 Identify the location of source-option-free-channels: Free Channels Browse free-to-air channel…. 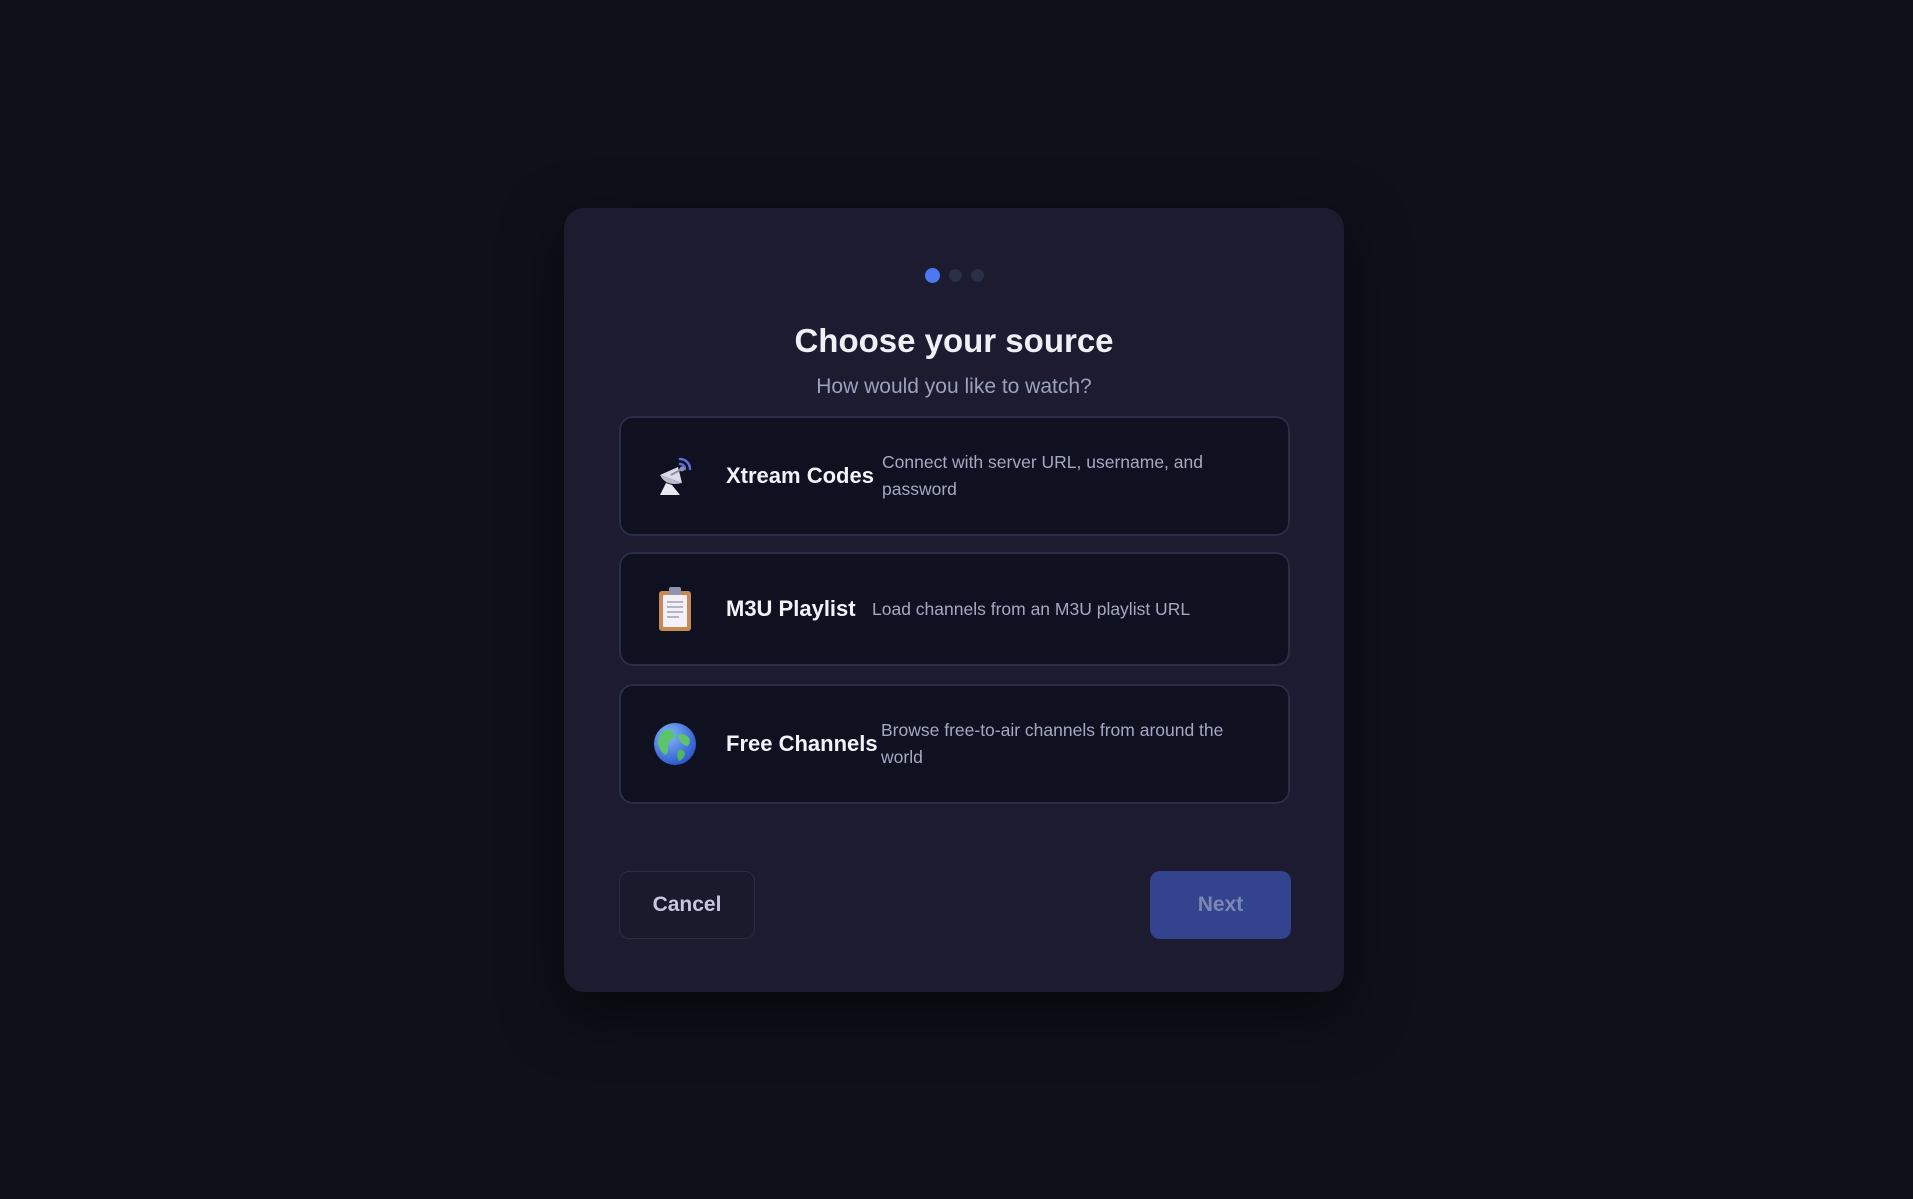
(954, 744).